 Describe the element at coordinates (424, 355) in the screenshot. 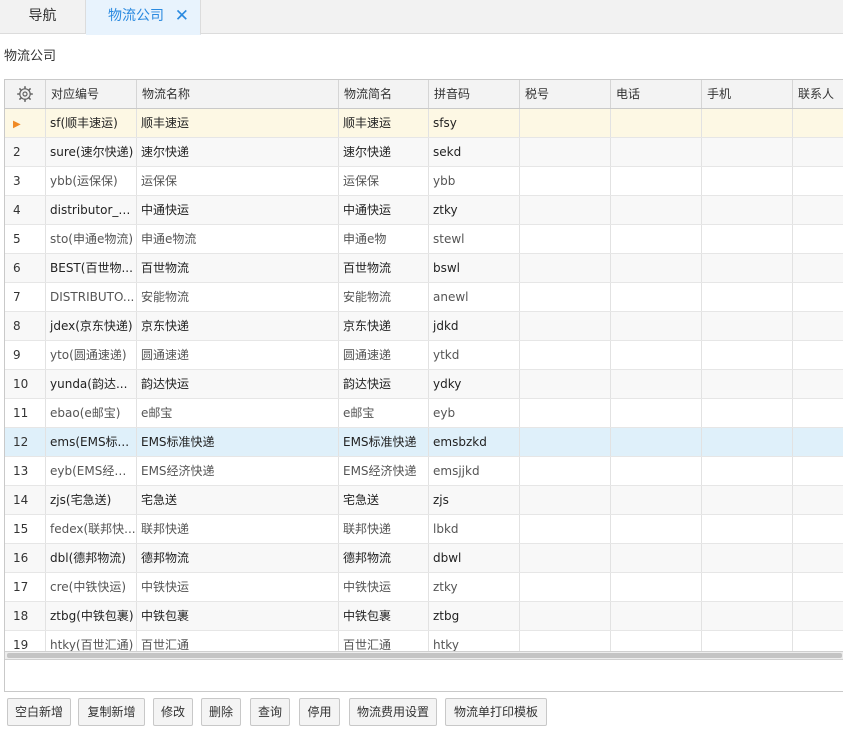

I see `table-row: 9 yto(圆通速递) 圆通速递 圆通速递 ytkd` at that location.